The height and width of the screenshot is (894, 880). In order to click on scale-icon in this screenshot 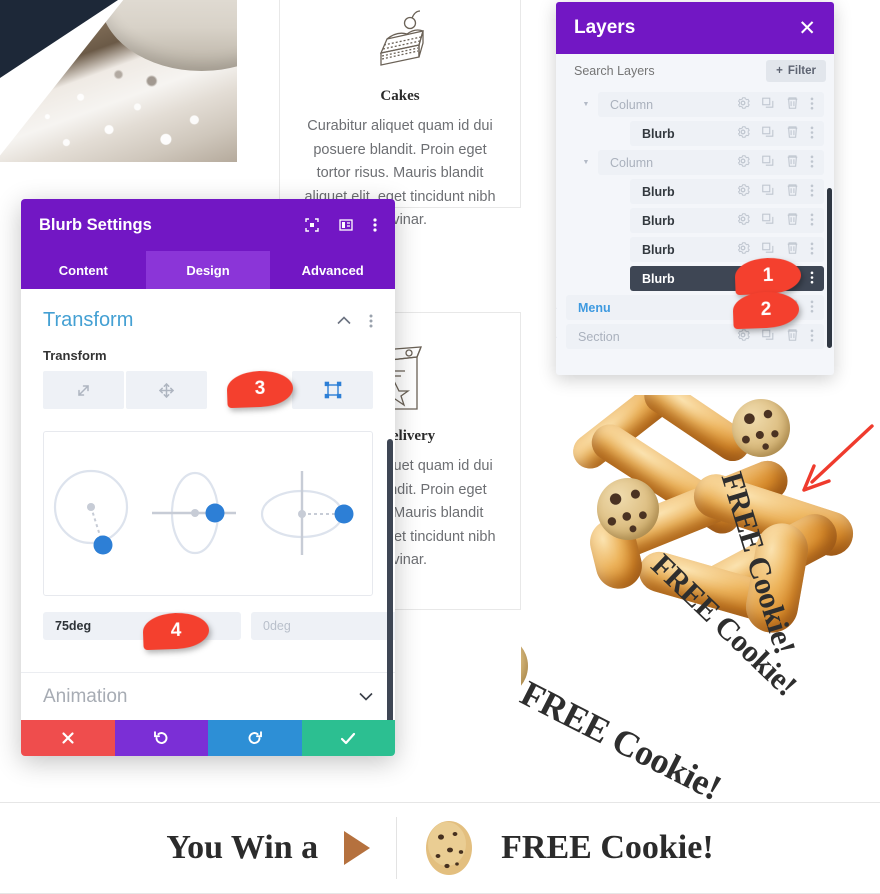, I will do `click(83, 390)`.